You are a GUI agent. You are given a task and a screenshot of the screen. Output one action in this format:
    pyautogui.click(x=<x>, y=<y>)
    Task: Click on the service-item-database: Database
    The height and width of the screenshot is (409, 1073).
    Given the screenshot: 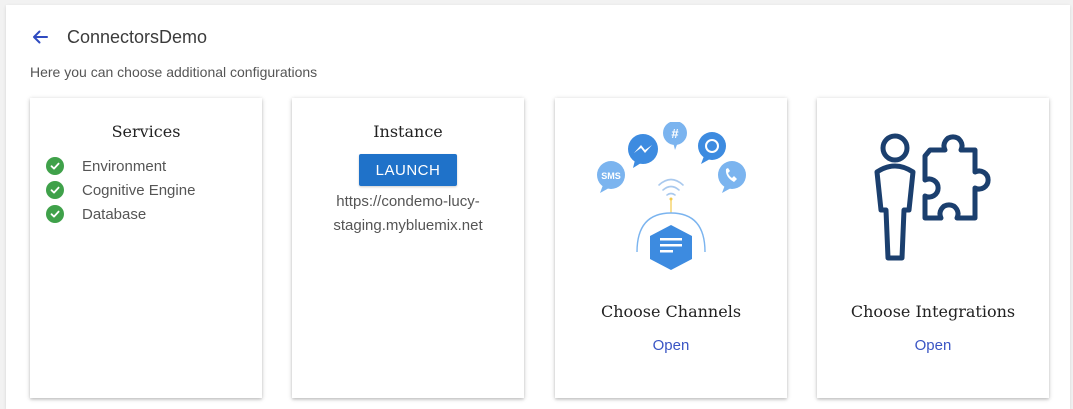 What is the action you would take?
    pyautogui.click(x=120, y=214)
    